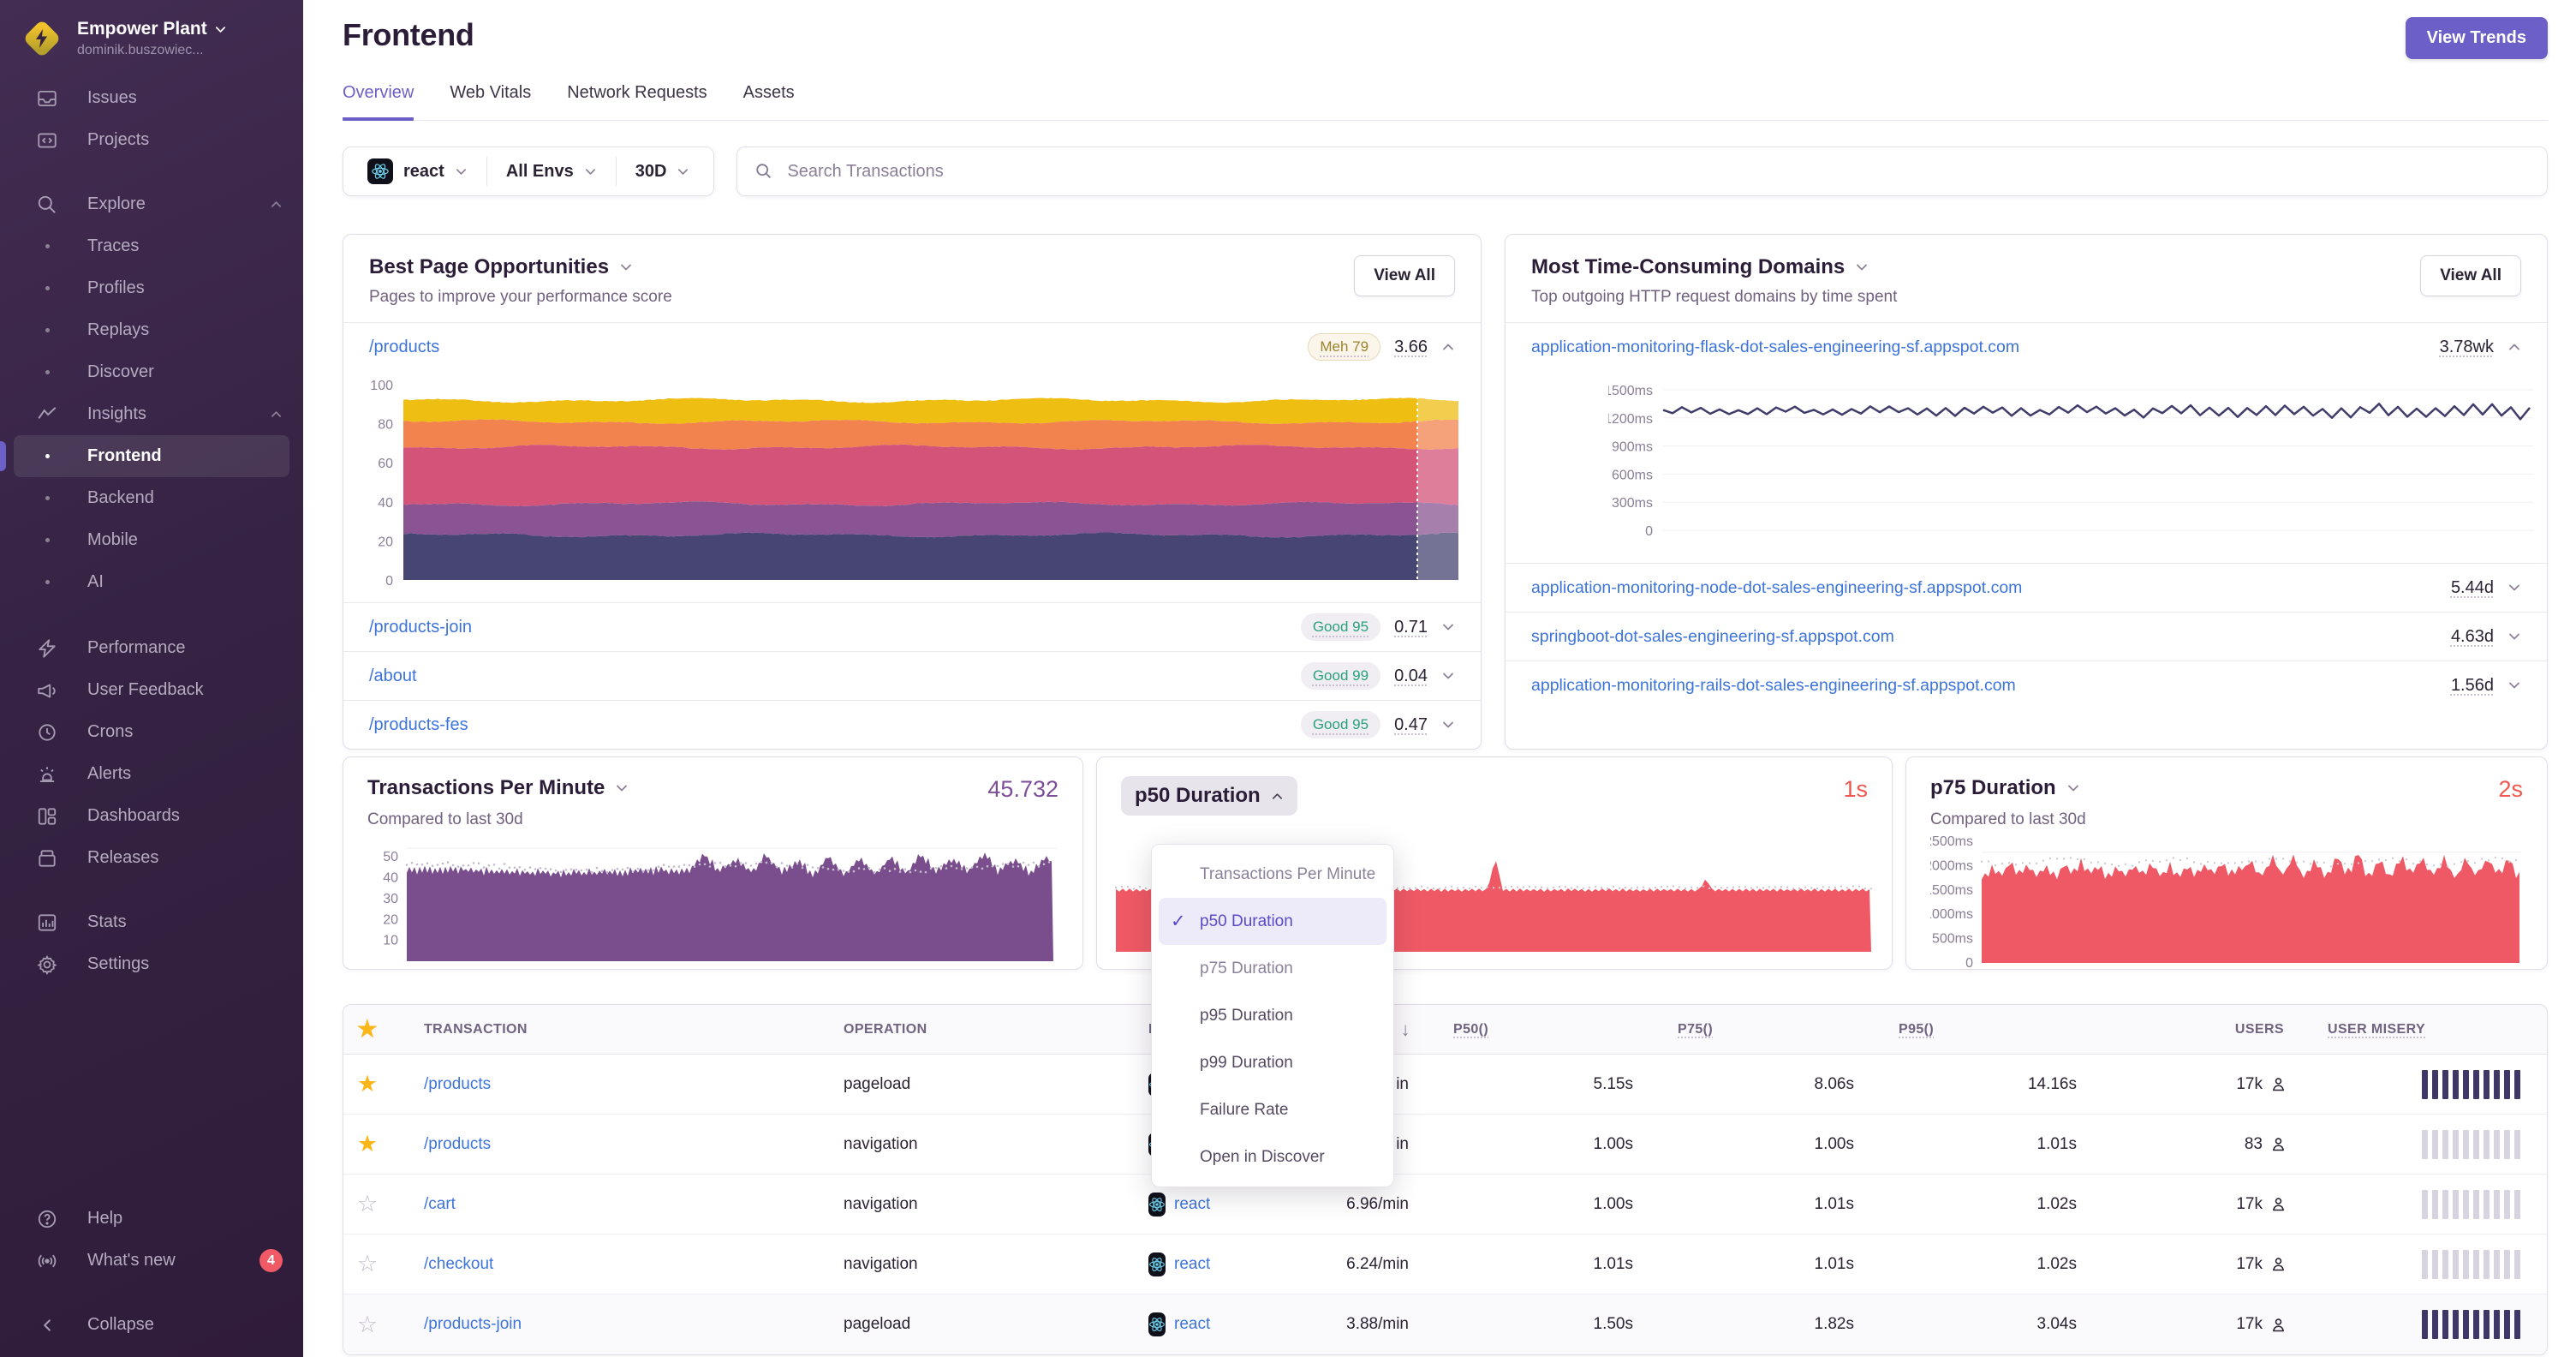 The width and height of the screenshot is (2576, 1357). What do you see at coordinates (1272, 921) in the screenshot?
I see `menu-item-p50-duration: ✓ p50 Duration` at bounding box center [1272, 921].